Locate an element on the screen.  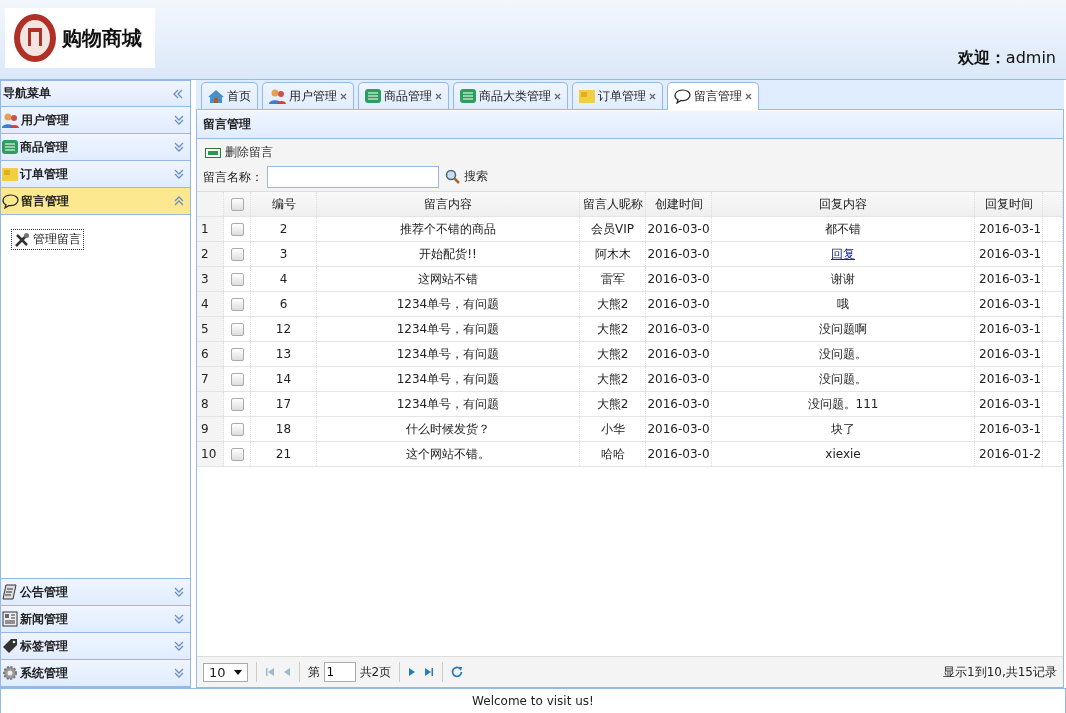
users-icon is located at coordinates (277, 96).